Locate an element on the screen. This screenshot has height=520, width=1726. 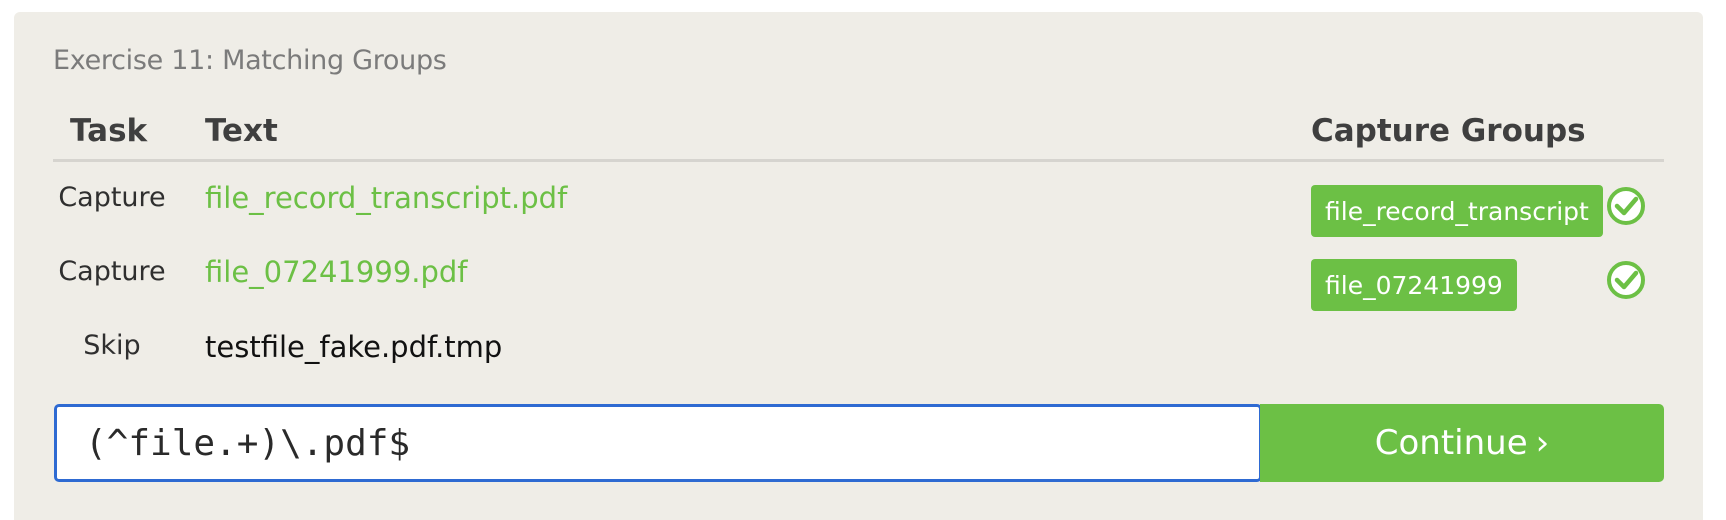
continue-button: Continue › is located at coordinates (1462, 443).